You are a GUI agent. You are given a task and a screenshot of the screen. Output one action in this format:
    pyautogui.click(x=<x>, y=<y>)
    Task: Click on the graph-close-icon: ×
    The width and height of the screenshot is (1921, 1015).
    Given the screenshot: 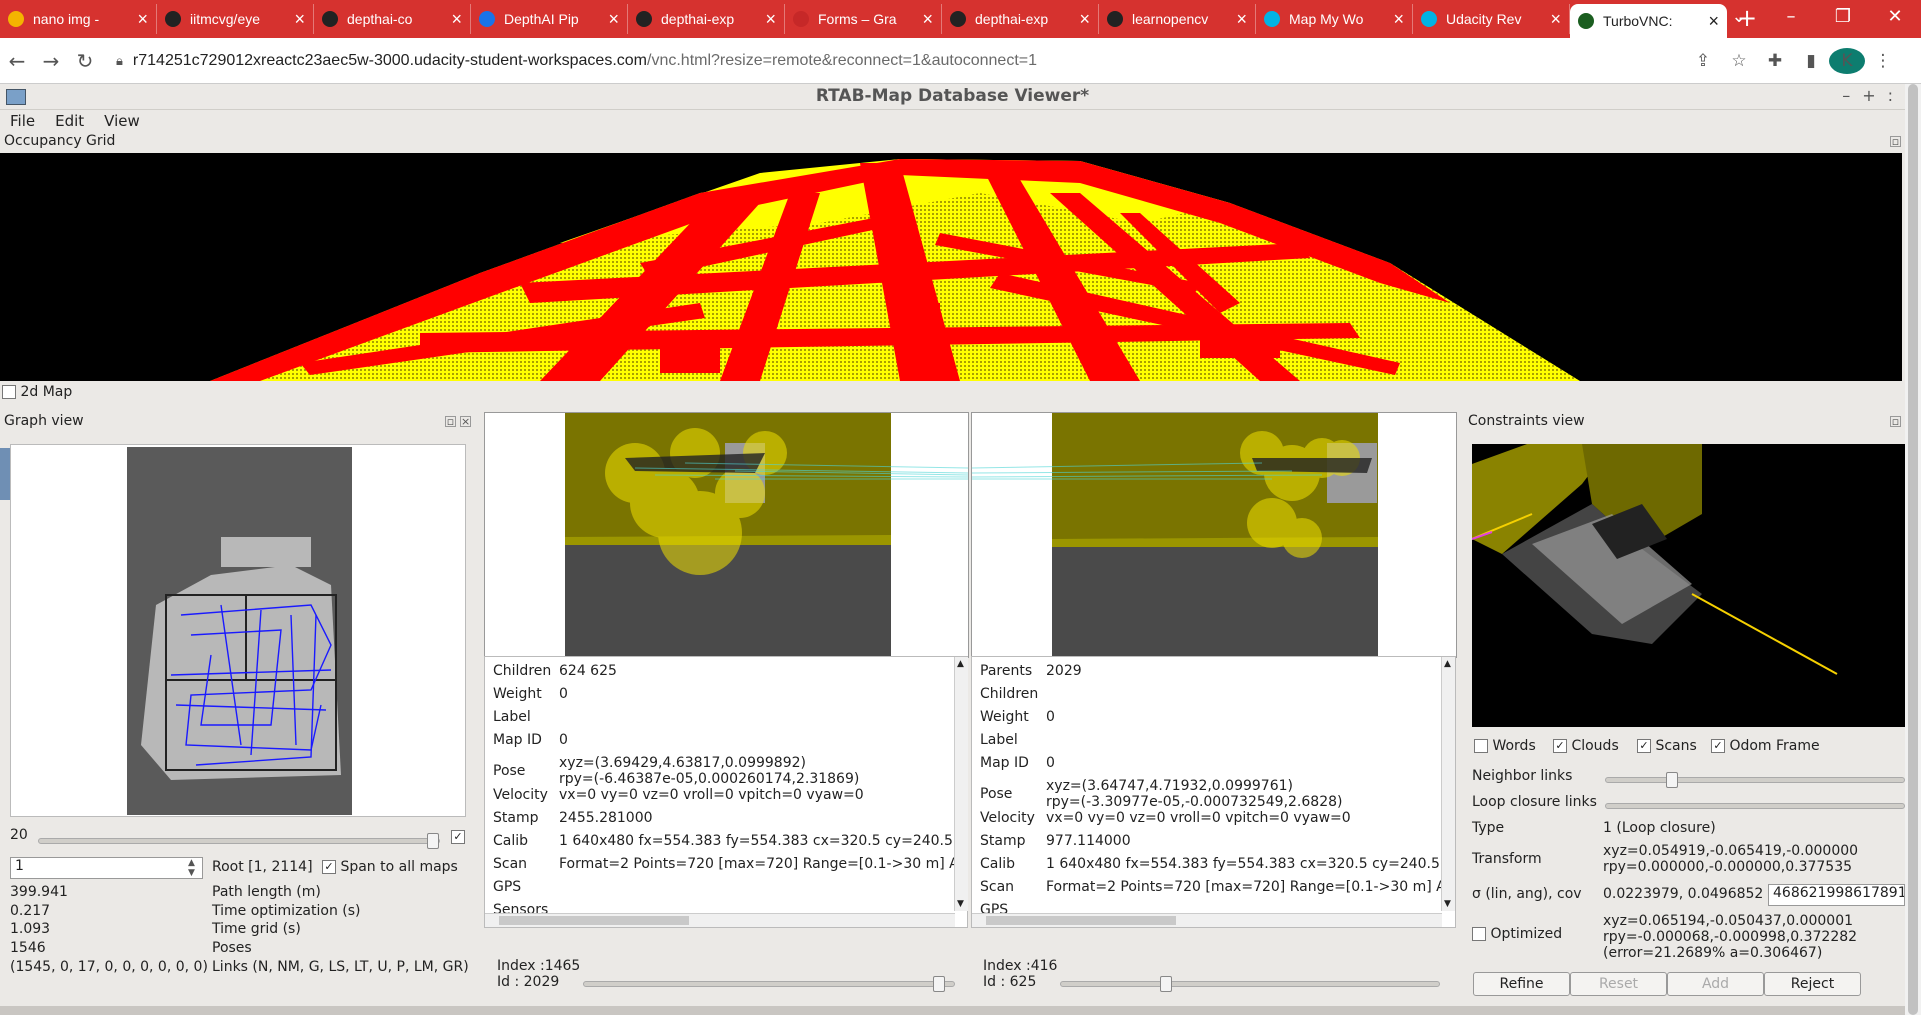 What is the action you would take?
    pyautogui.click(x=465, y=421)
    